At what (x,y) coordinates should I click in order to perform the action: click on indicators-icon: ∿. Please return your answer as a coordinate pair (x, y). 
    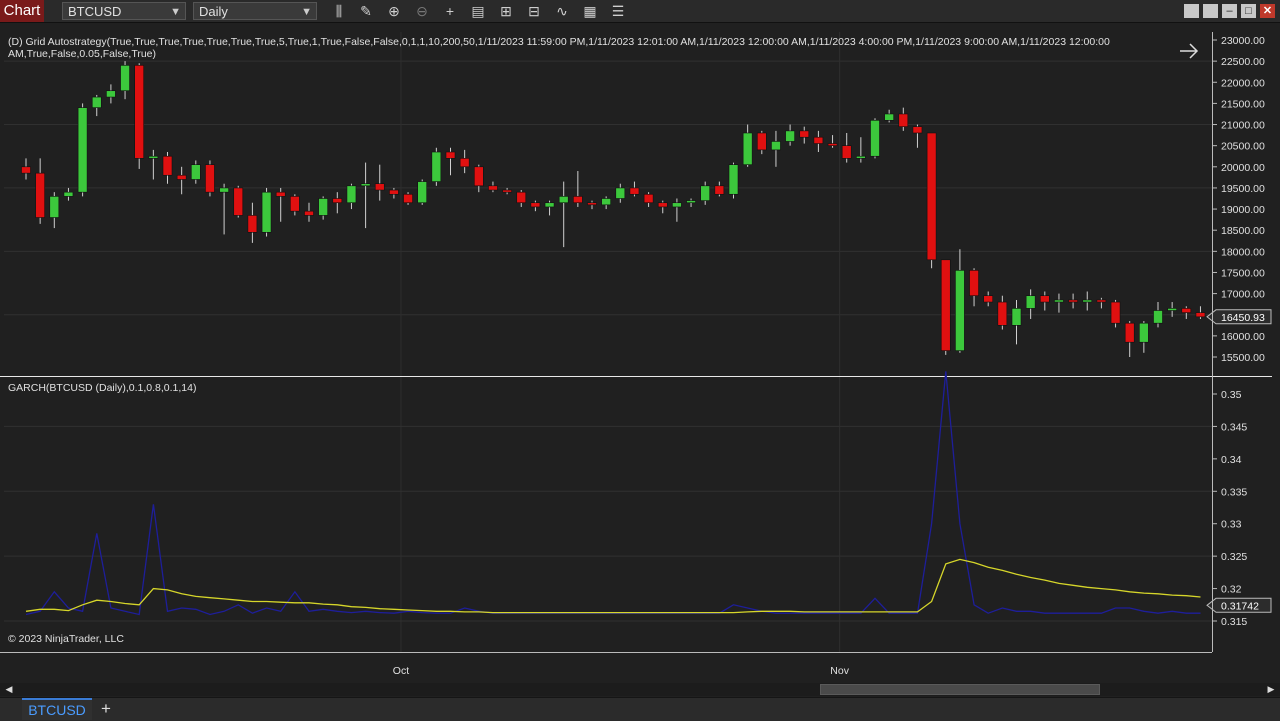
    Looking at the image, I should click on (562, 11).